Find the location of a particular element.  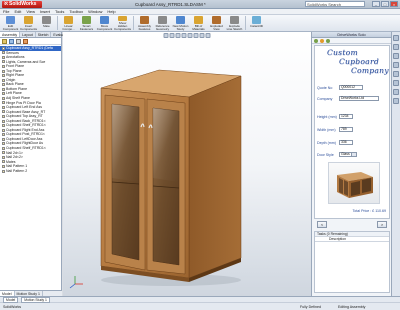

tab-layout: Layout is located at coordinates (28, 34).